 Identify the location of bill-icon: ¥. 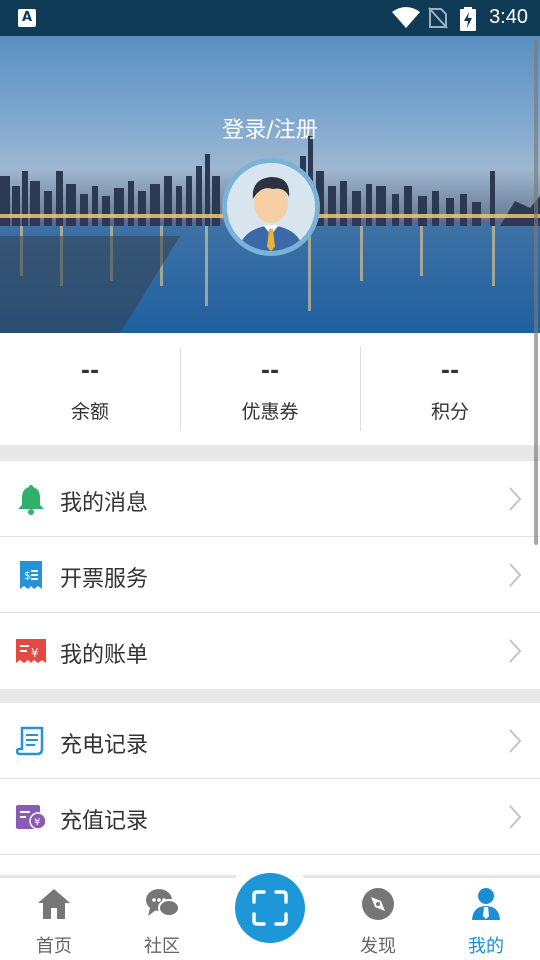
(31, 651).